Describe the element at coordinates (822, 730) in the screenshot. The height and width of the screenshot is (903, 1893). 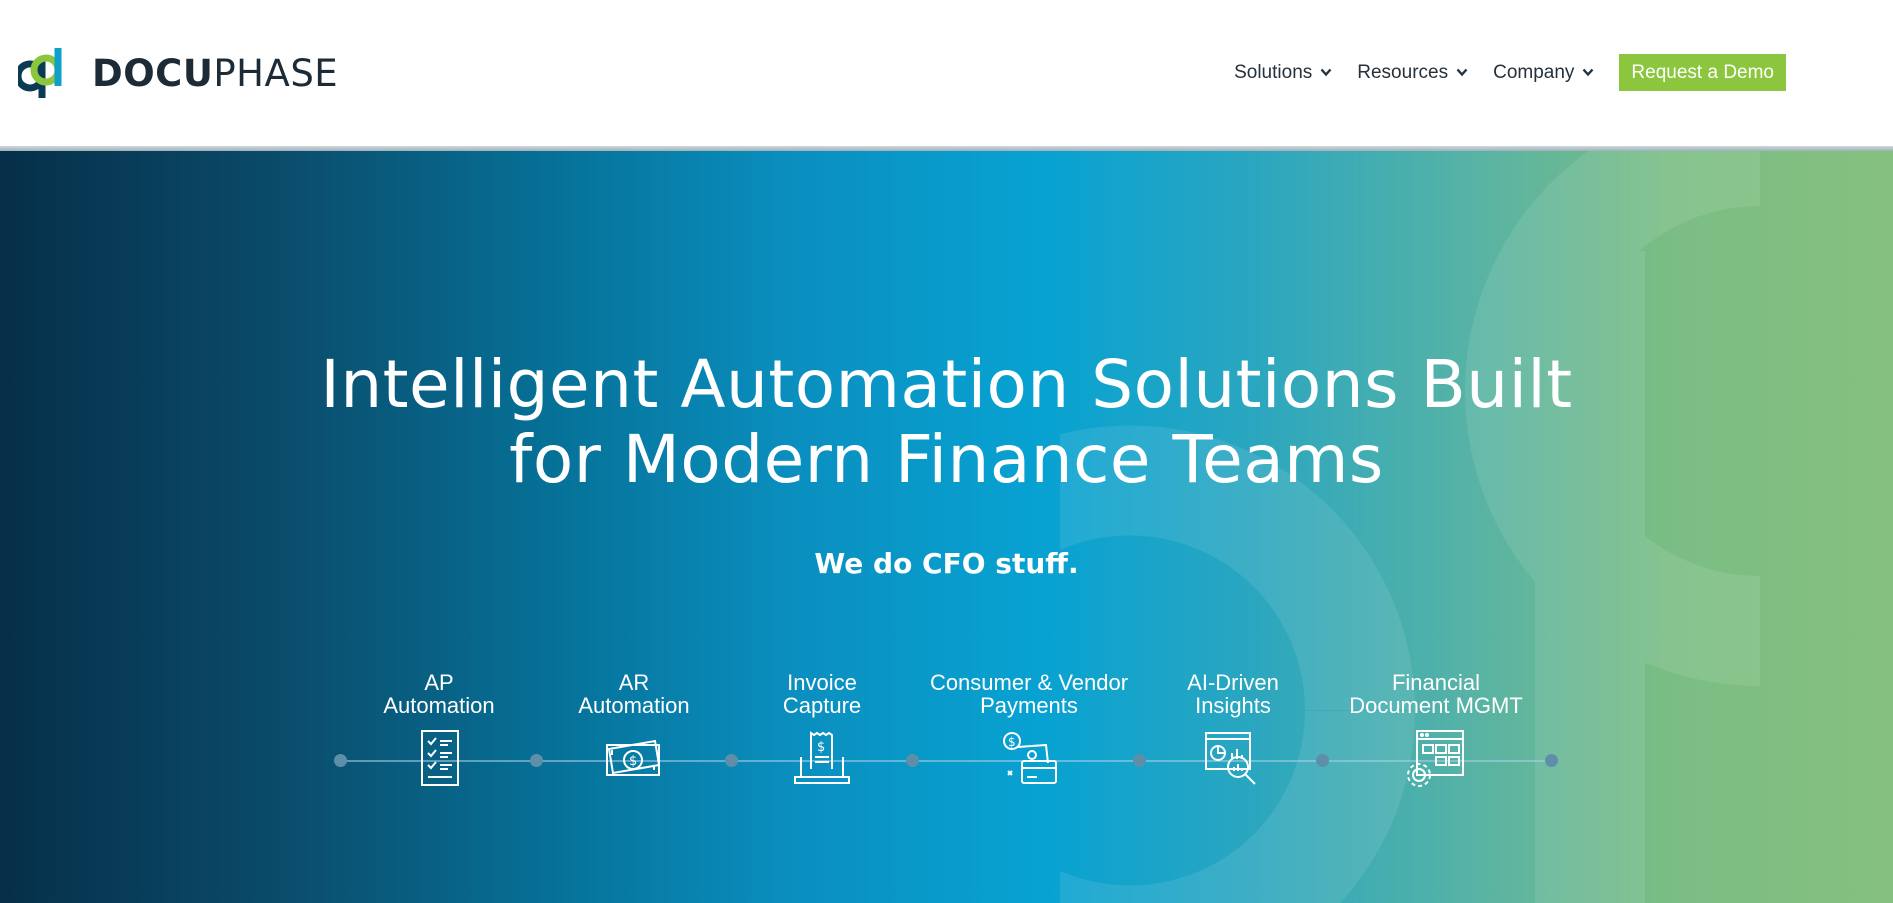
I see `solution-invoice-capture: Invoice Capture $` at that location.